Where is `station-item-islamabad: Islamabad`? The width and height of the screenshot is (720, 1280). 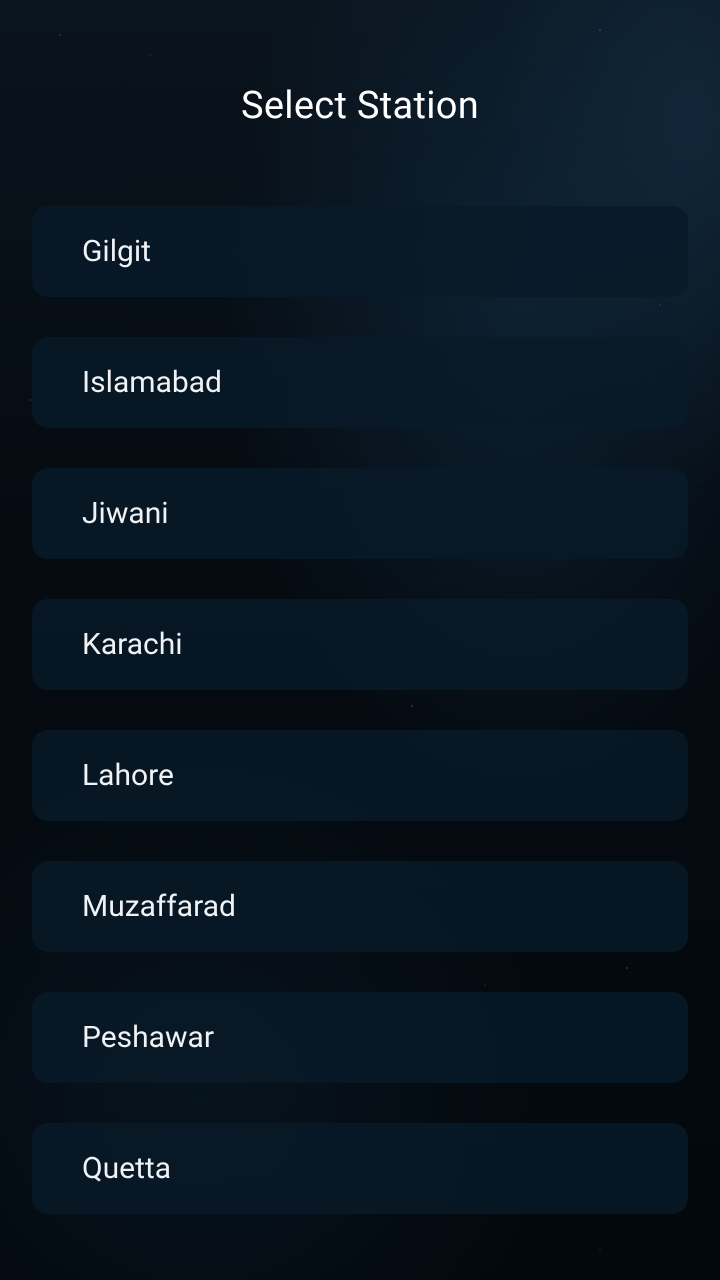 station-item-islamabad: Islamabad is located at coordinates (360, 382).